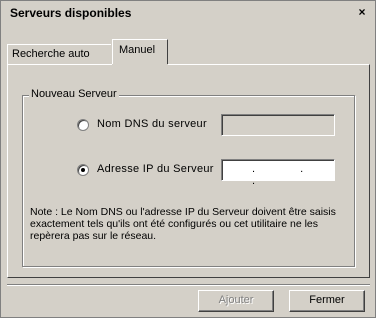 The width and height of the screenshot is (376, 318). What do you see at coordinates (188, 13) in the screenshot?
I see `title-bar: Serveurs disponibles ×` at bounding box center [188, 13].